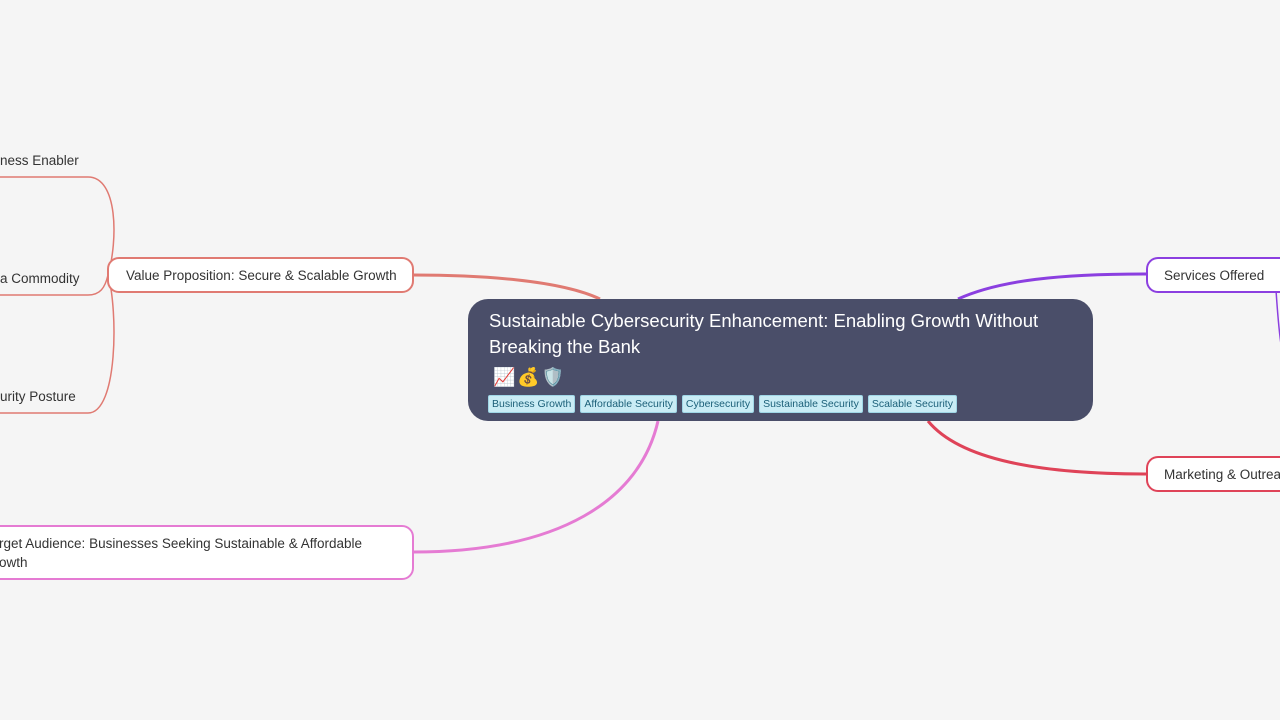 The width and height of the screenshot is (1280, 720). I want to click on tag-scalable-security: Scalable Security, so click(912, 404).